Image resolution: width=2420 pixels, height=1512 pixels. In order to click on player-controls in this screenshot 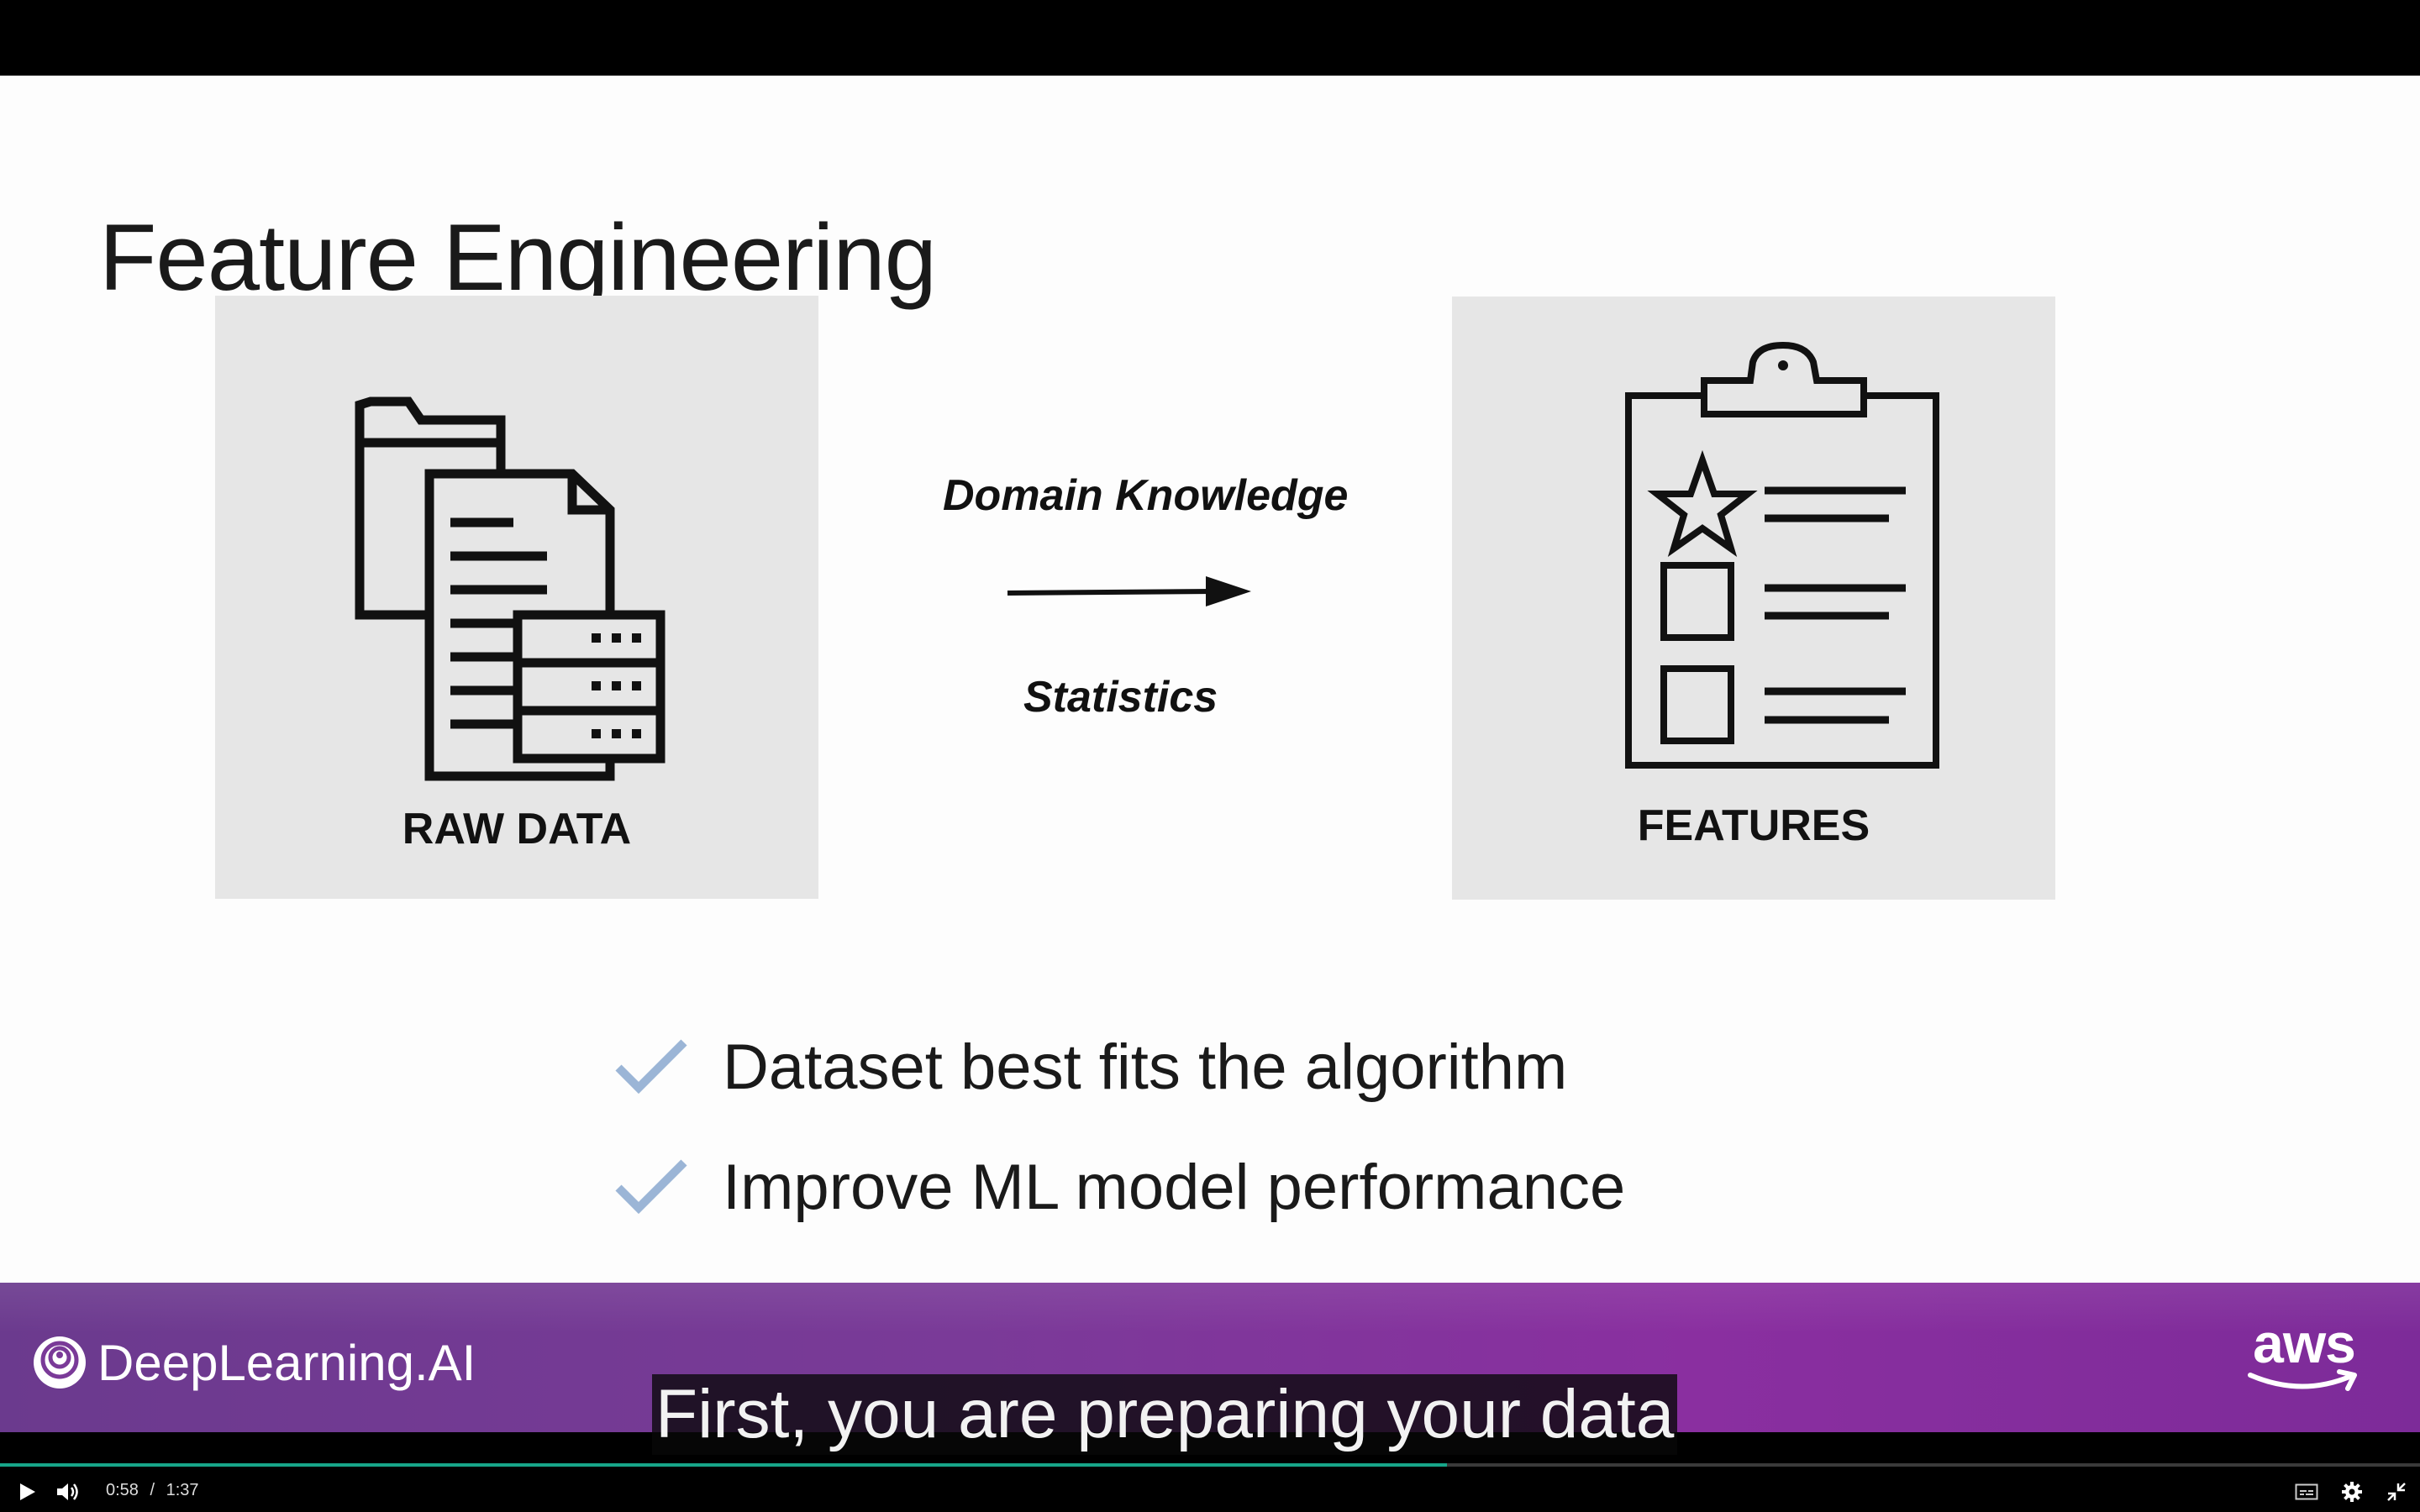, I will do `click(1210, 1487)`.